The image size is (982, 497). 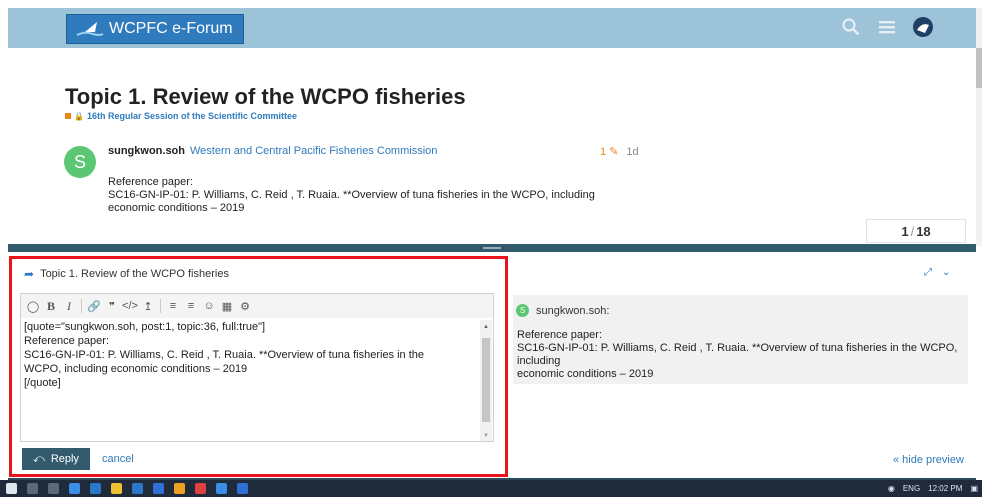 What do you see at coordinates (974, 488) in the screenshot?
I see `notification-icon: ▣` at bounding box center [974, 488].